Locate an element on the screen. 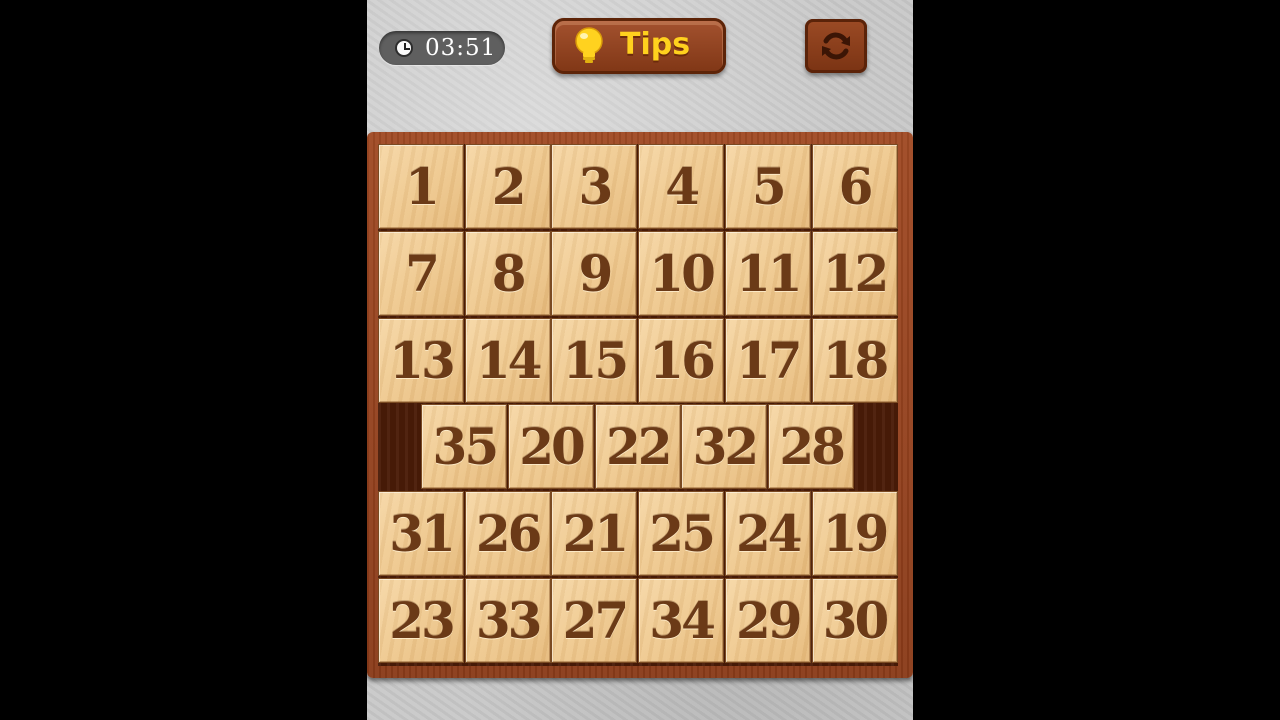  tile-number: 24 is located at coordinates (769, 534).